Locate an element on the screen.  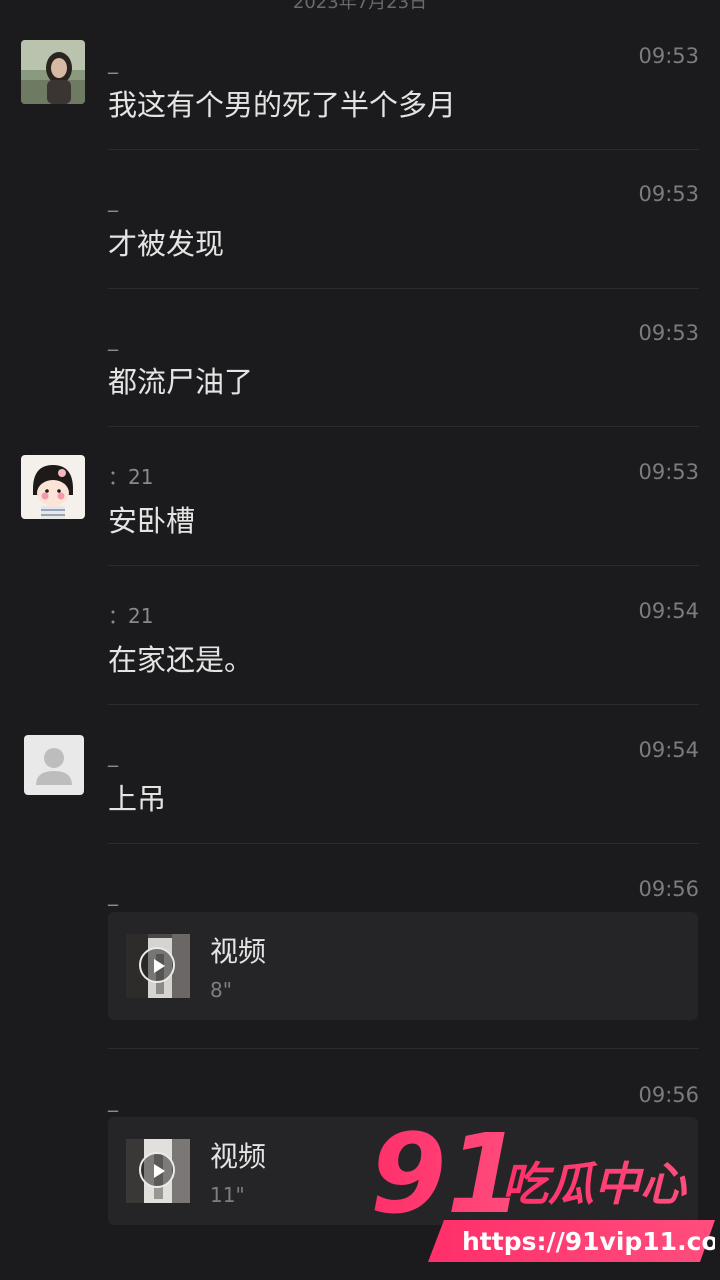
message-text: 都流尸油了 is located at coordinates (180, 380).